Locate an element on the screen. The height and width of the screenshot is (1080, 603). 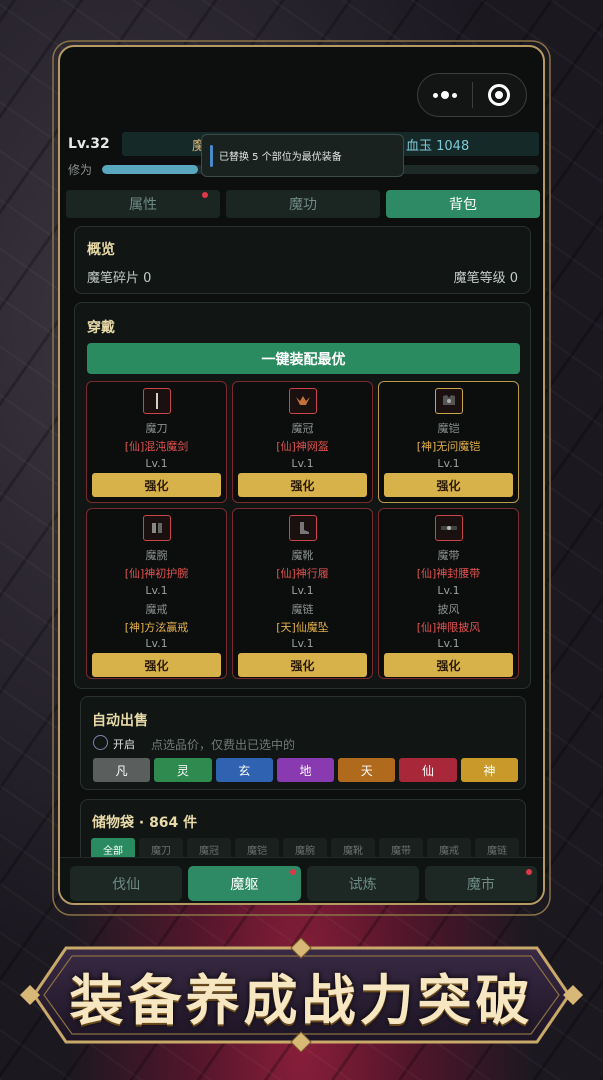
armor-icon is located at coordinates (449, 401).